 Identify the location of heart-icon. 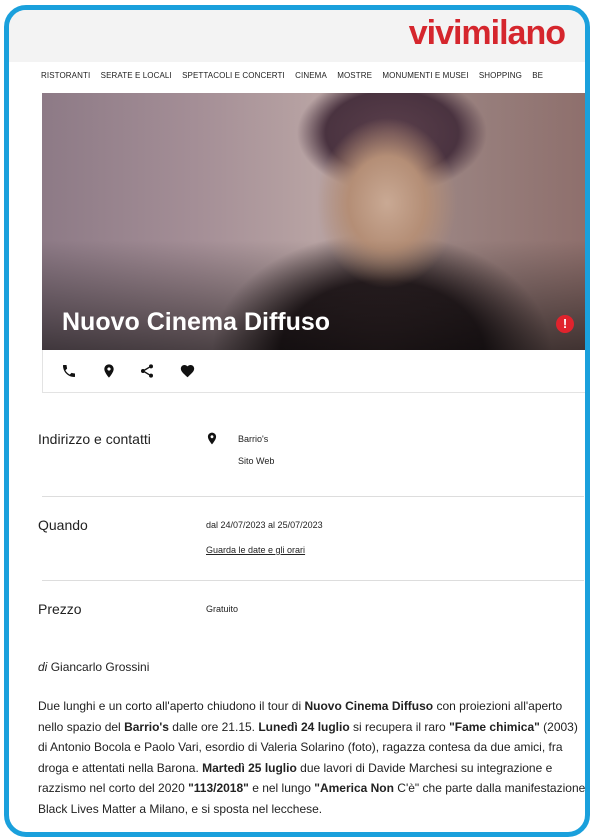
(188, 372).